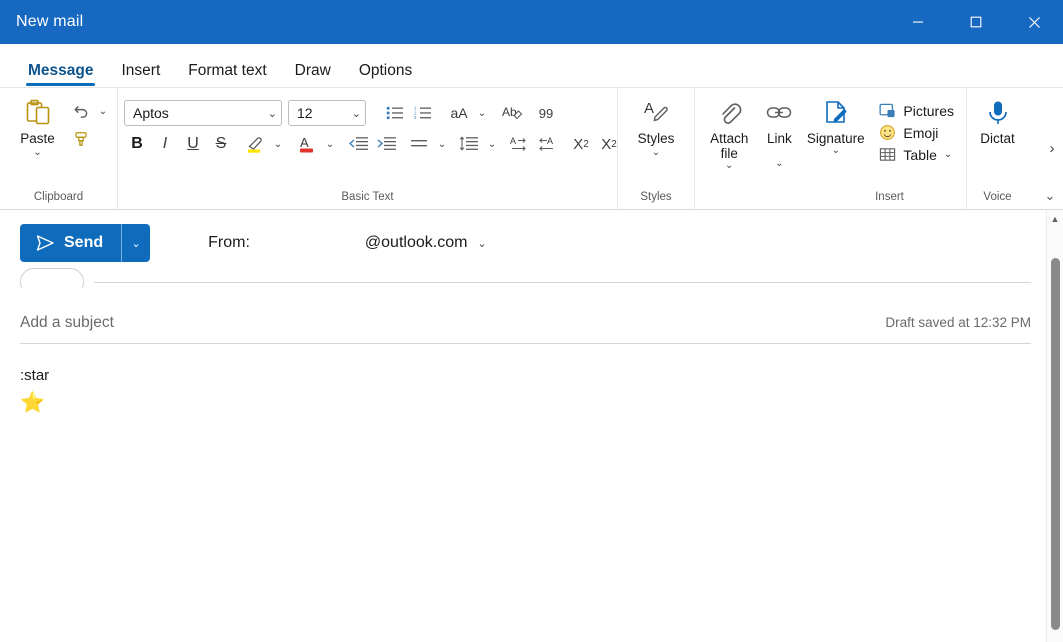  I want to click on tab-insert: Insert, so click(140, 74).